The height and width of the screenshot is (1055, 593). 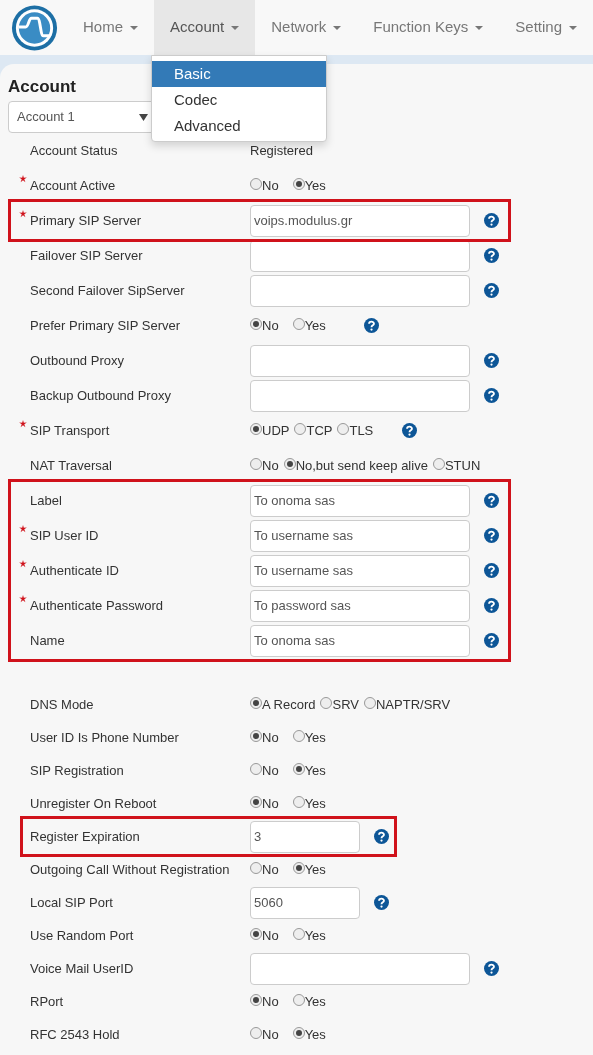 I want to click on nav-menu-item: Function Keys, so click(x=428, y=27).